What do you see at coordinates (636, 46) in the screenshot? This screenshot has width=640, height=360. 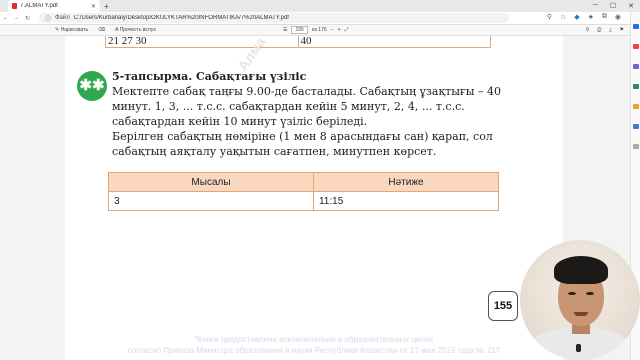 I see `shopping-icon` at bounding box center [636, 46].